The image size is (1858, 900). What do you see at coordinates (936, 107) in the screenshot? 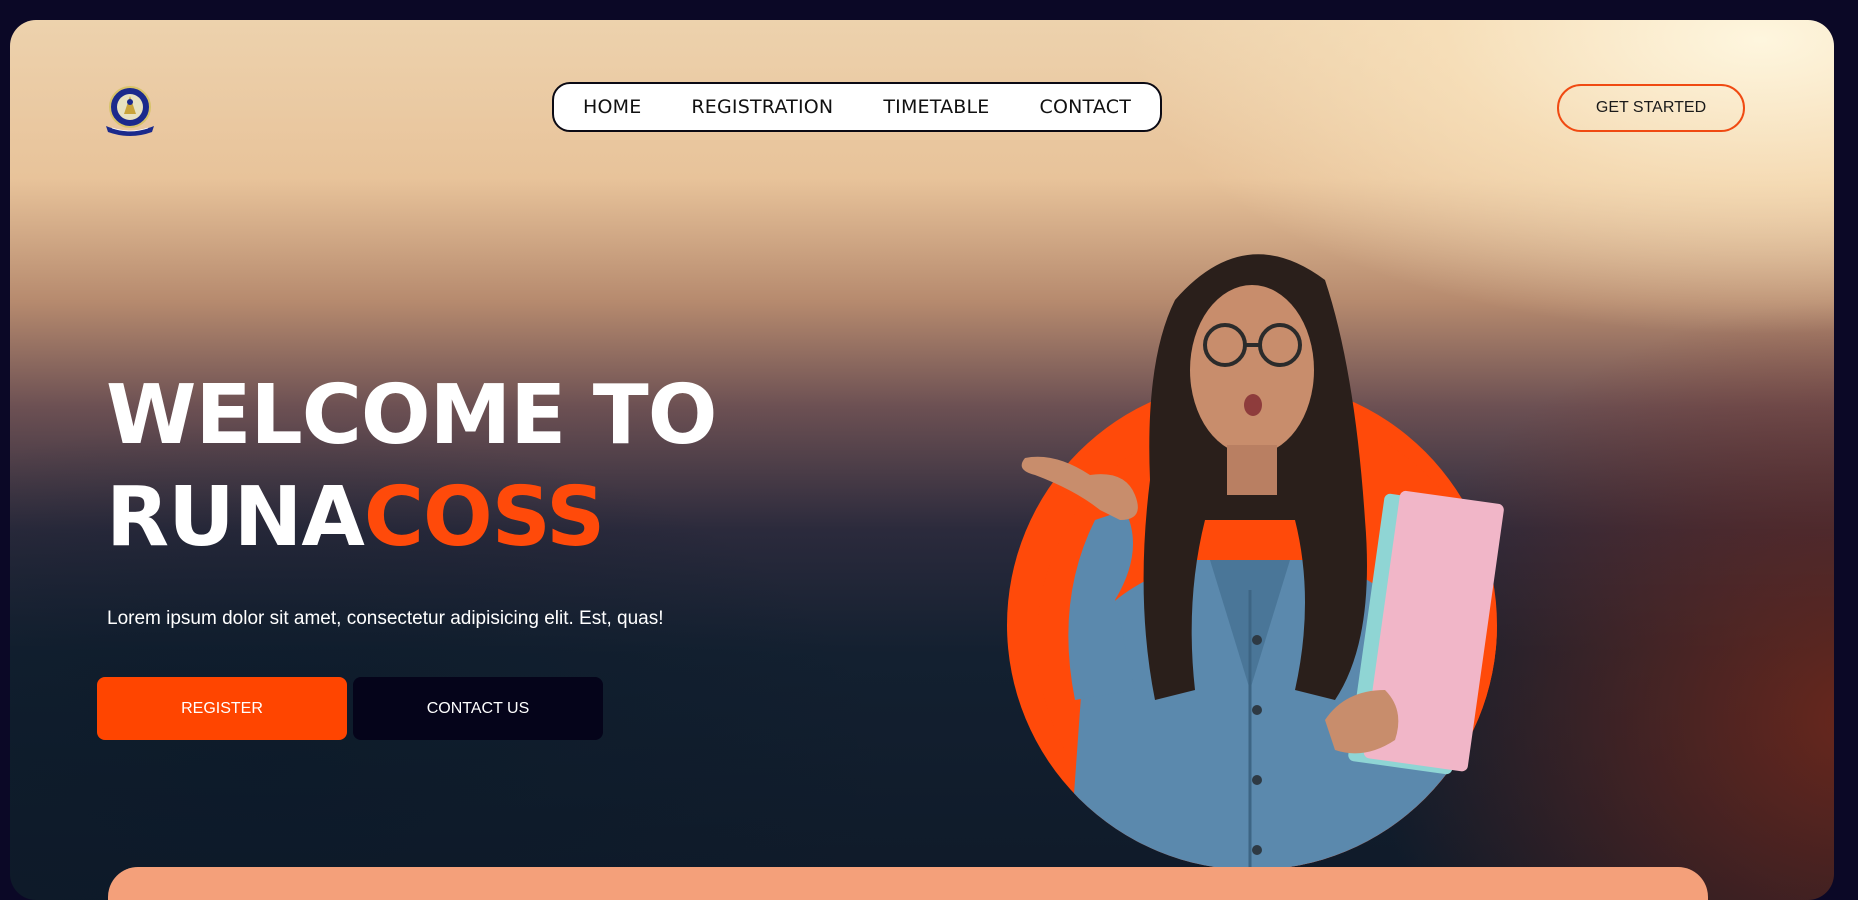
I see `nav-timetable: TIMETABLE` at bounding box center [936, 107].